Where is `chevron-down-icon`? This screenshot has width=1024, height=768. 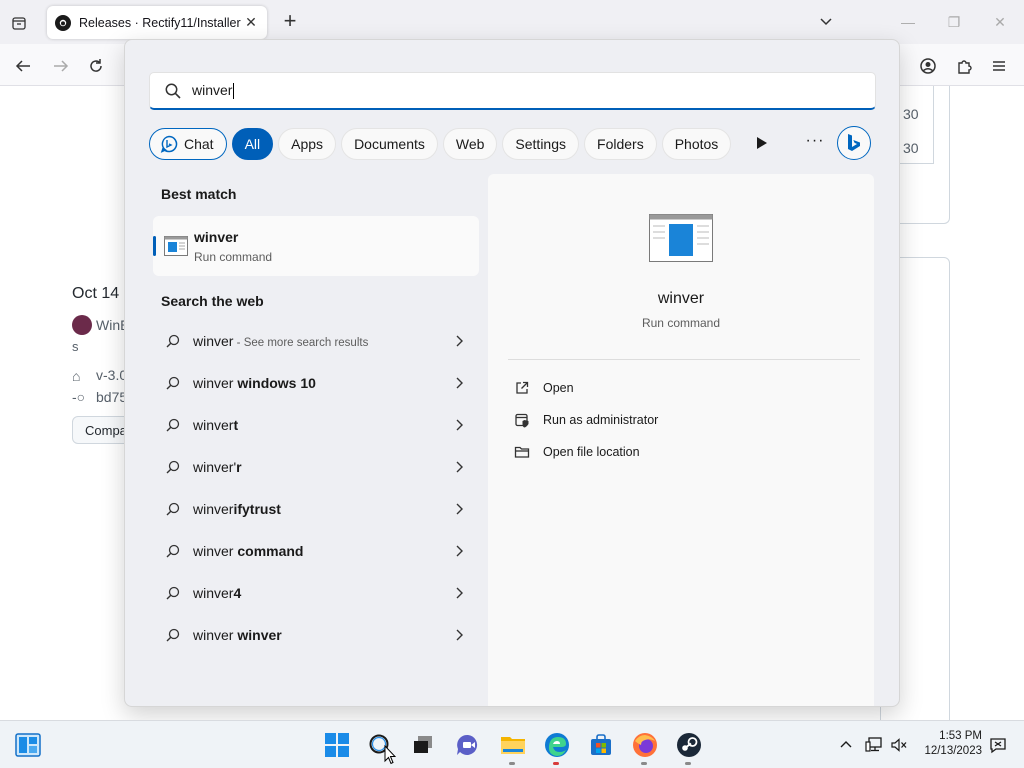 chevron-down-icon is located at coordinates (826, 22).